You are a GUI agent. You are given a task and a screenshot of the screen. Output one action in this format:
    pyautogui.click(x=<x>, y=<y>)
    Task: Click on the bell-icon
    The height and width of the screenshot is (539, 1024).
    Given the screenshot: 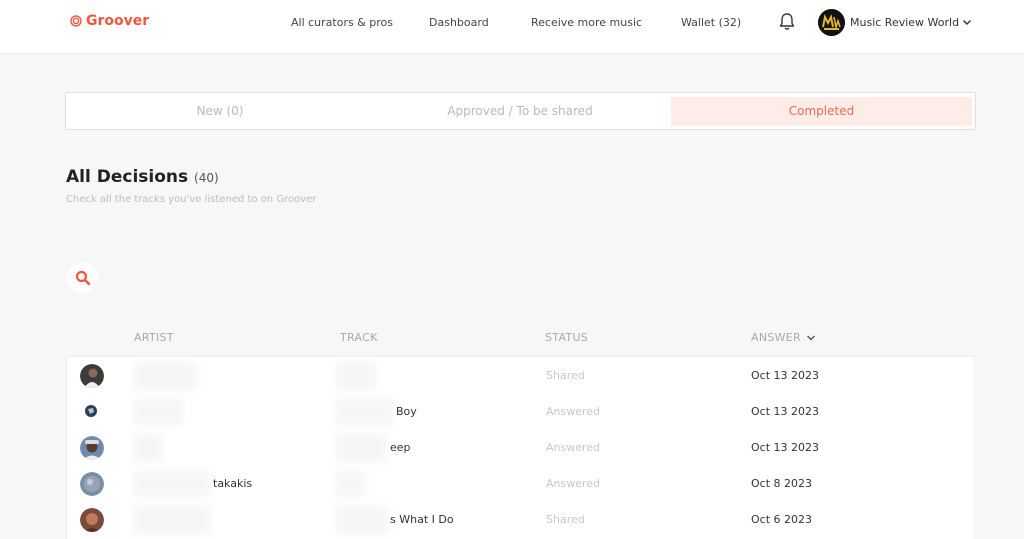 What is the action you would take?
    pyautogui.click(x=787, y=22)
    